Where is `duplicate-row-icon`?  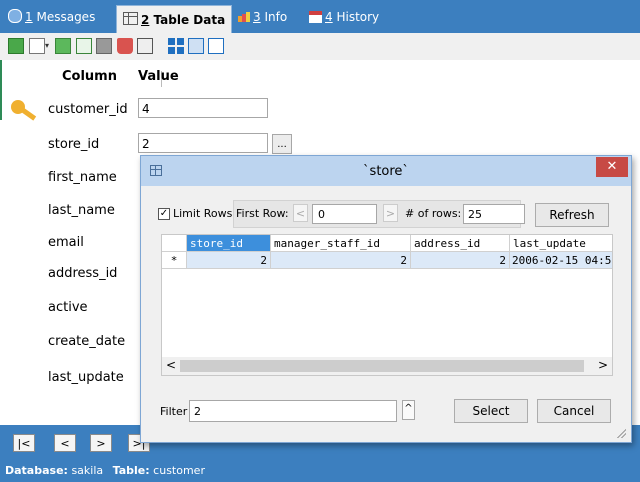
duplicate-row-icon is located at coordinates (63, 46).